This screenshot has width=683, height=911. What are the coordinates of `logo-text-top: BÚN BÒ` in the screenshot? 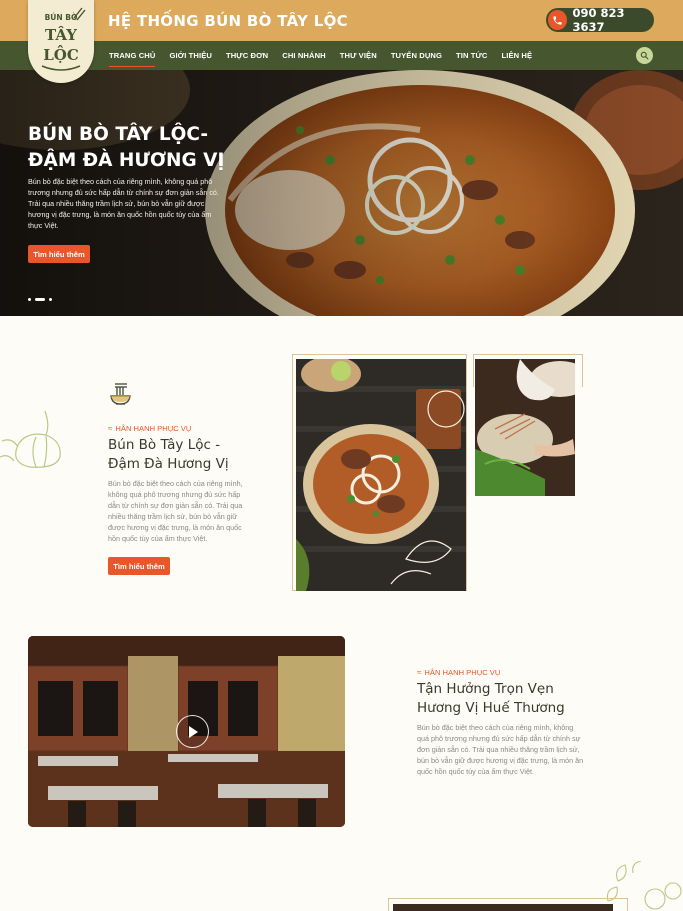 It's located at (61, 17).